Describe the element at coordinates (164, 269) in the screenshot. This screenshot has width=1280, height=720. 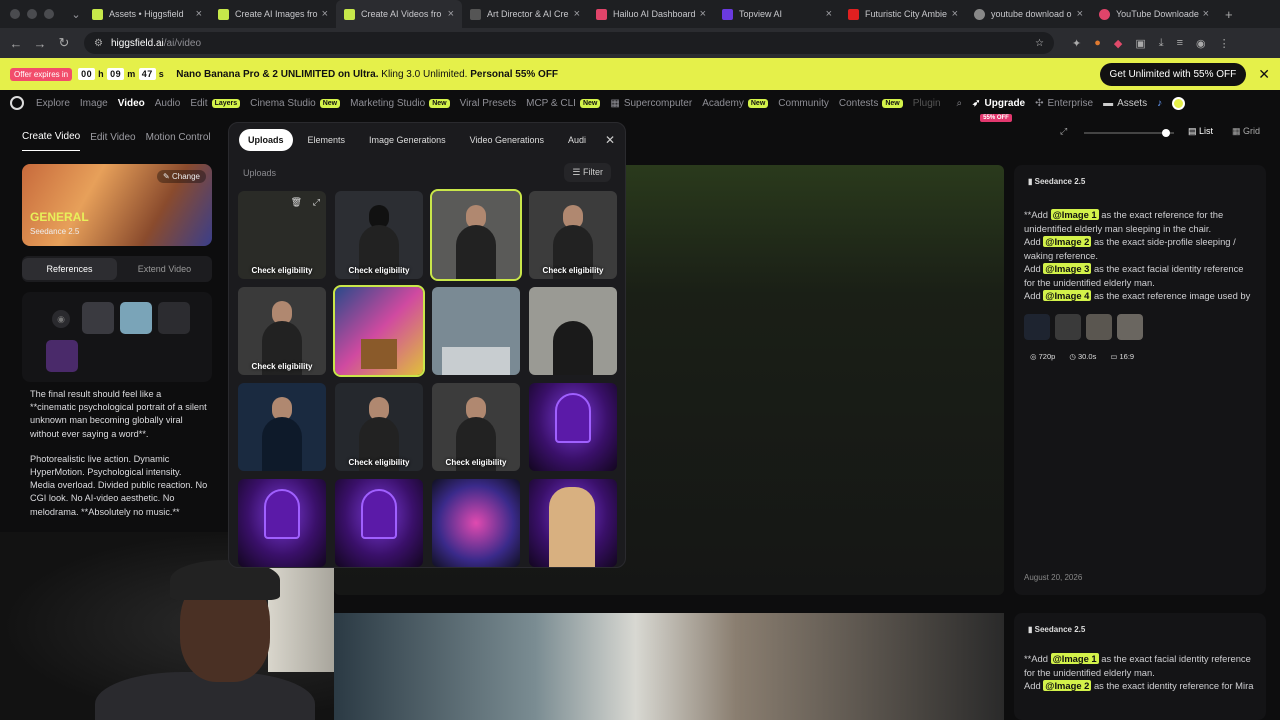
I see `tab-extend-video: Extend Video` at that location.